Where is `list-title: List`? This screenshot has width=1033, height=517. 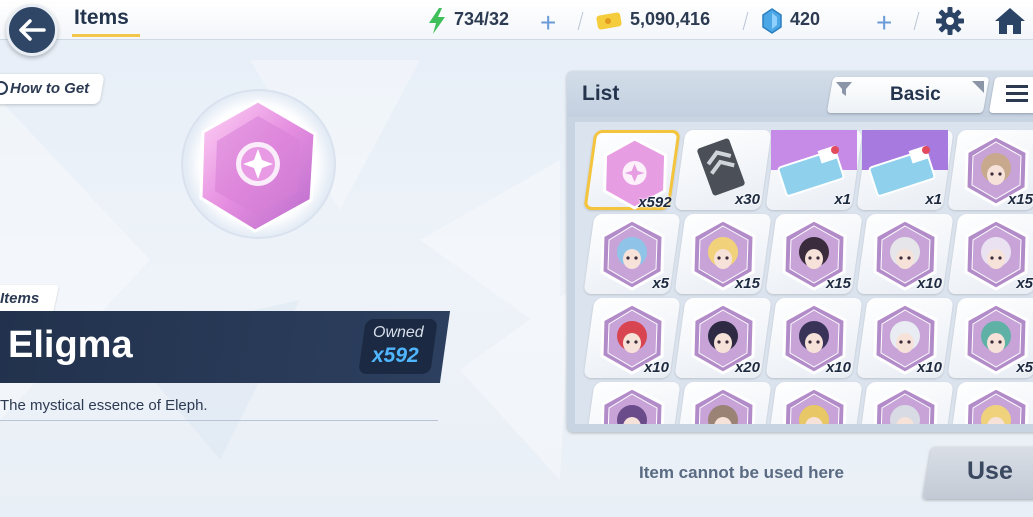
list-title: List is located at coordinates (601, 93).